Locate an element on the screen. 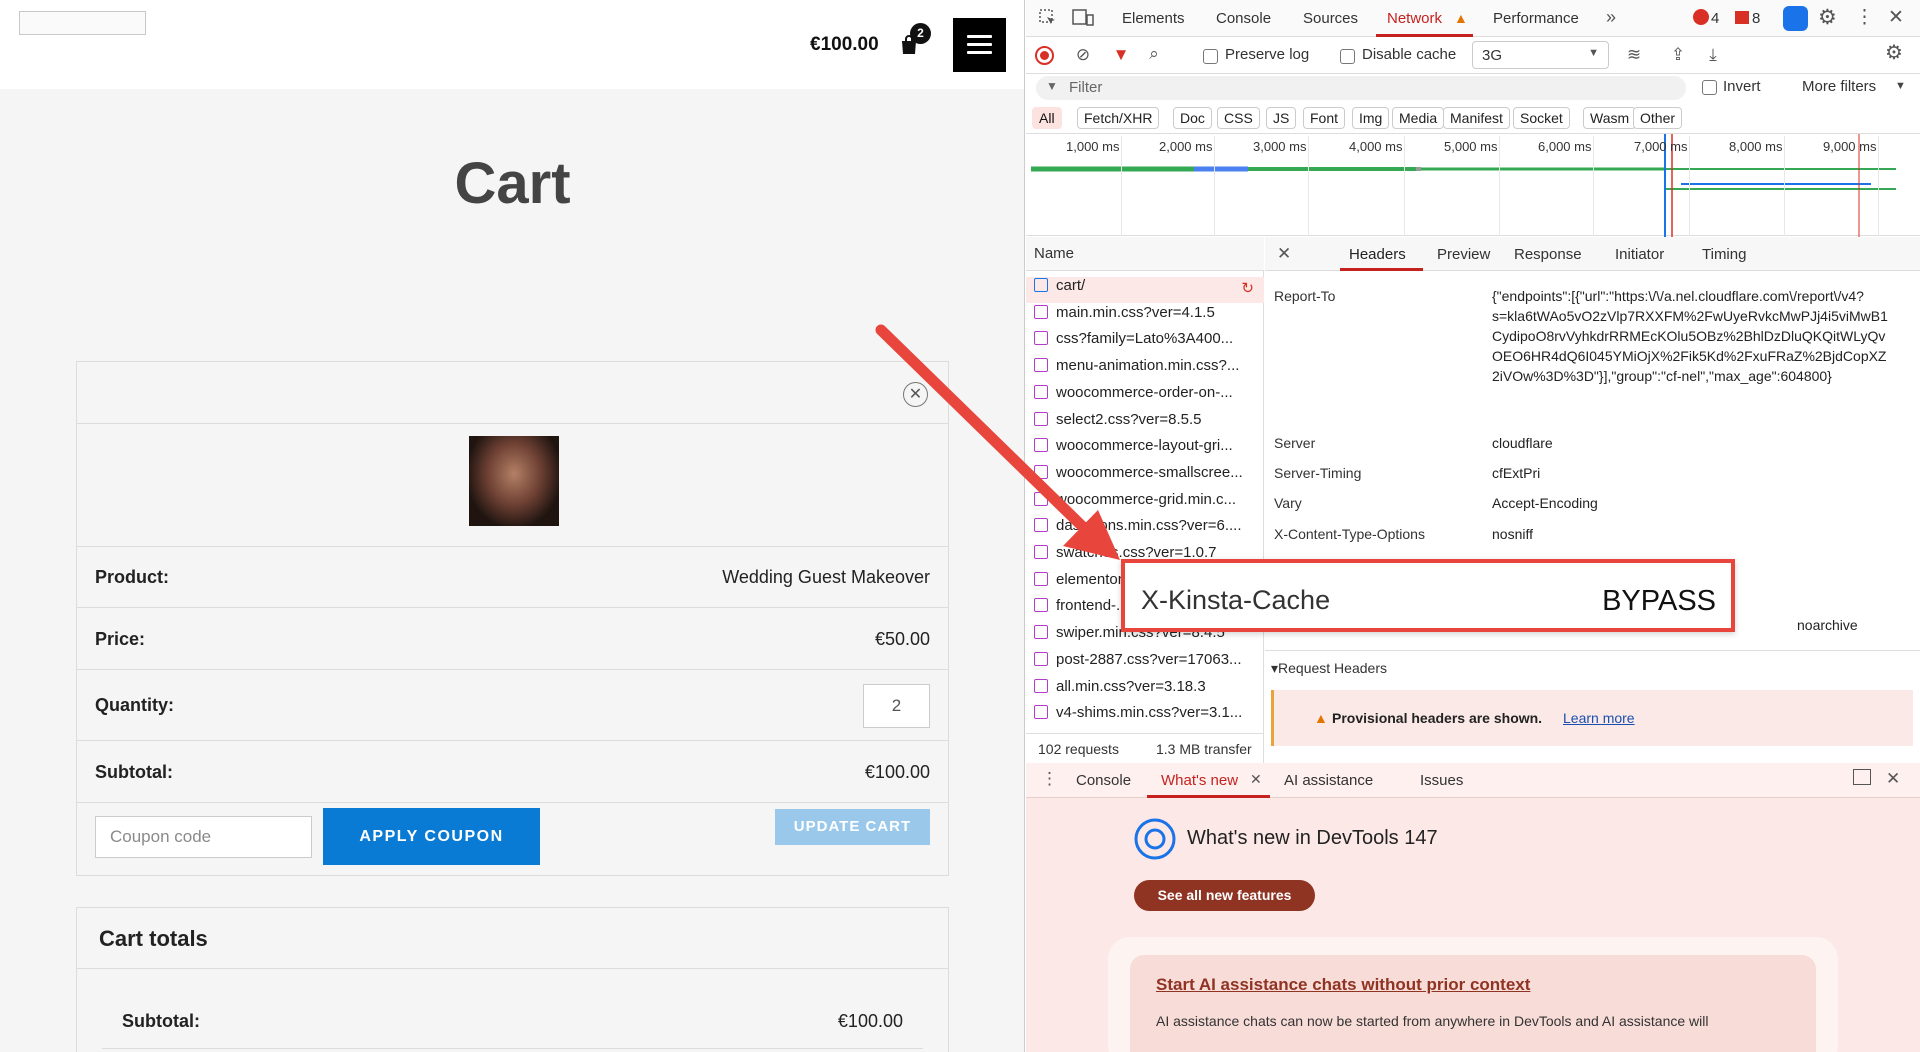  disable-cache-label: Disable cache is located at coordinates (1409, 54).